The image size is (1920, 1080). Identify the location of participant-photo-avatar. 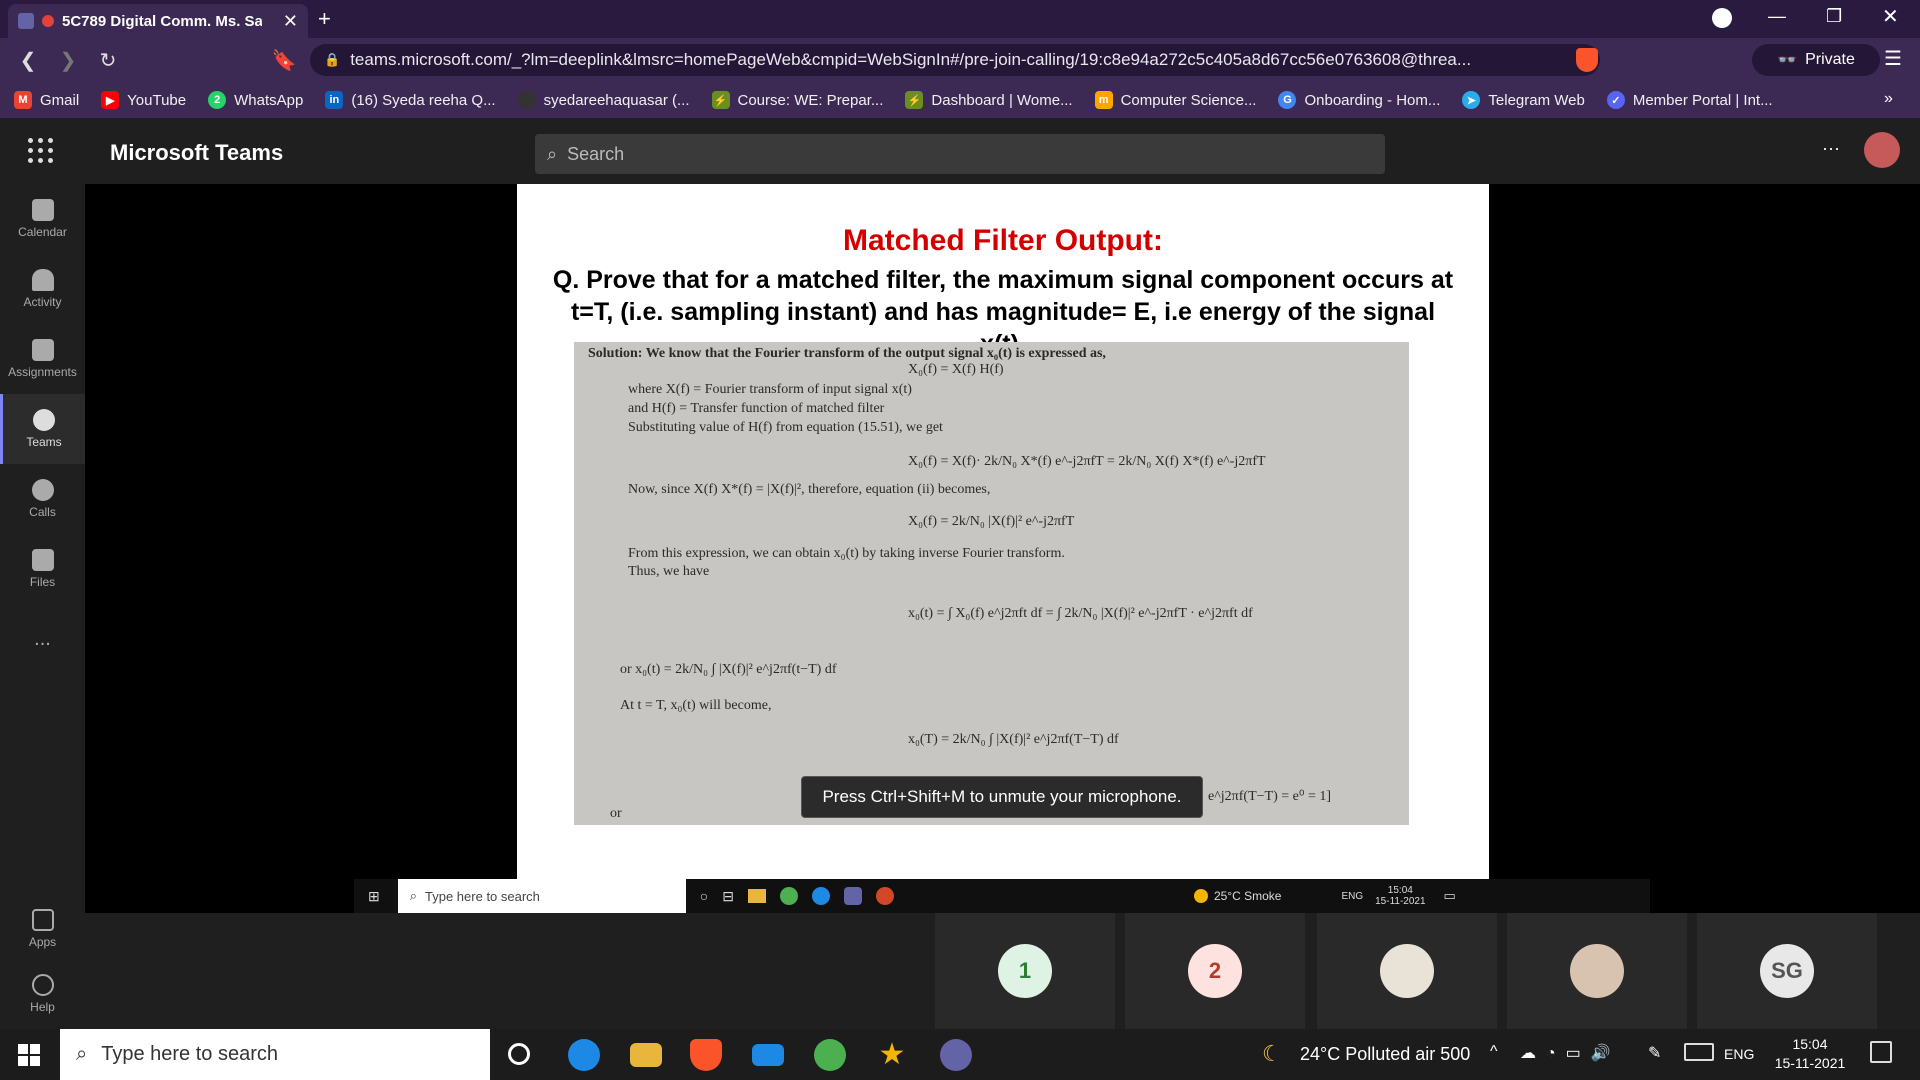
(1407, 971).